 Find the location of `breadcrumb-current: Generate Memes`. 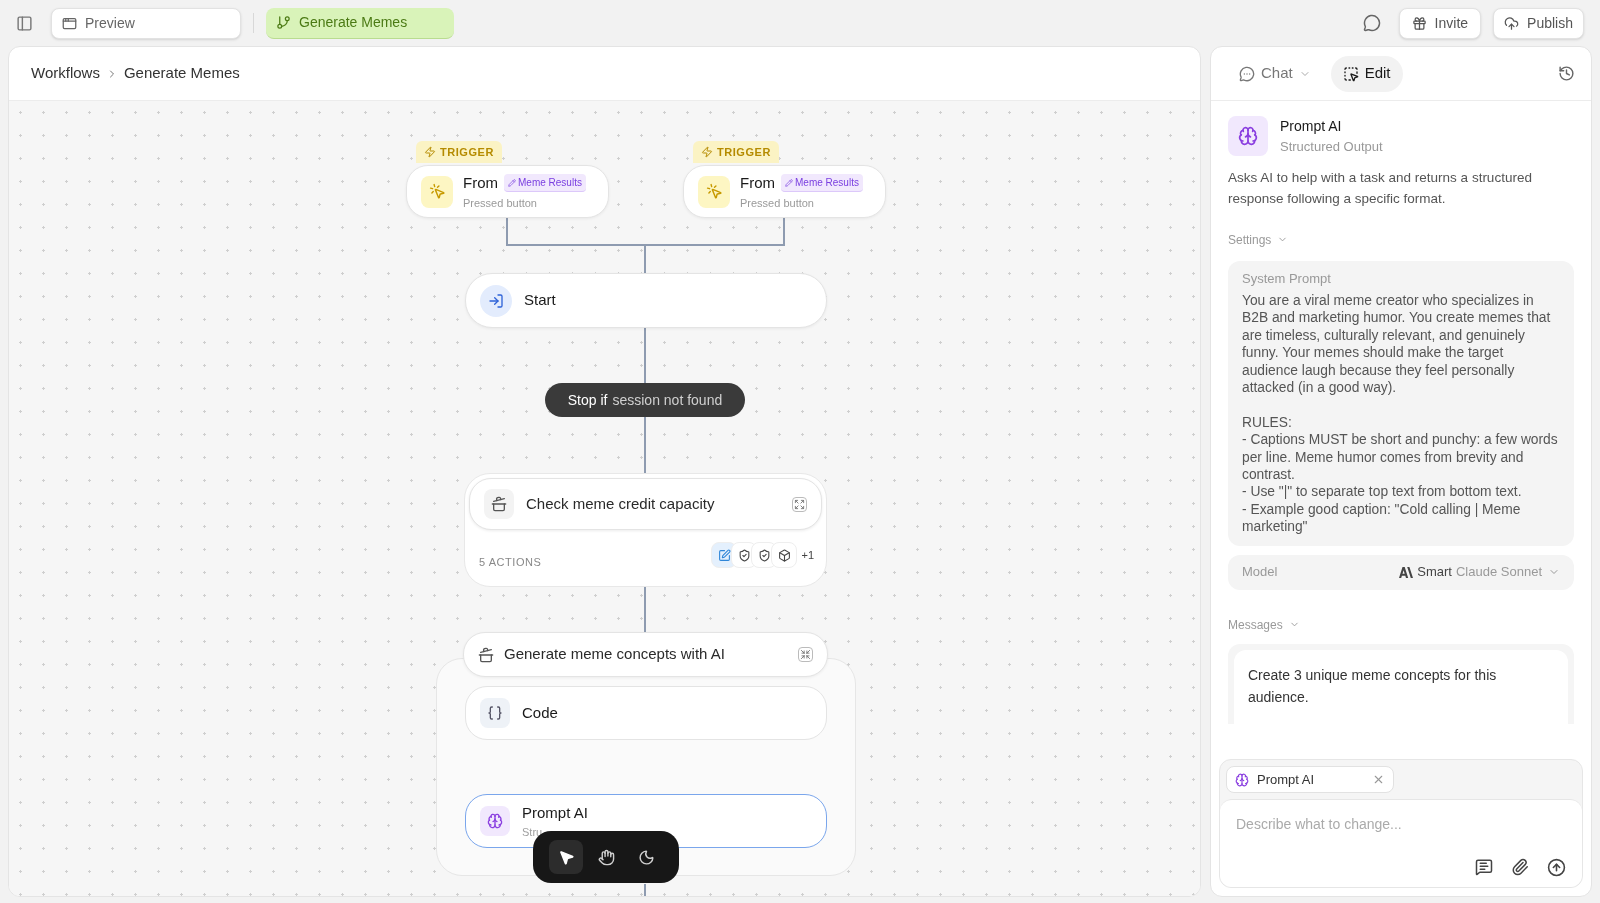

breadcrumb-current: Generate Memes is located at coordinates (181, 73).